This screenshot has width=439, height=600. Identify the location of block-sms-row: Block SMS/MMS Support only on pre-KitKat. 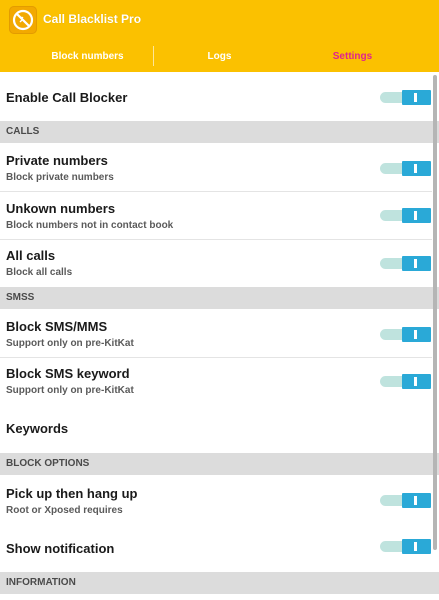
(216, 333).